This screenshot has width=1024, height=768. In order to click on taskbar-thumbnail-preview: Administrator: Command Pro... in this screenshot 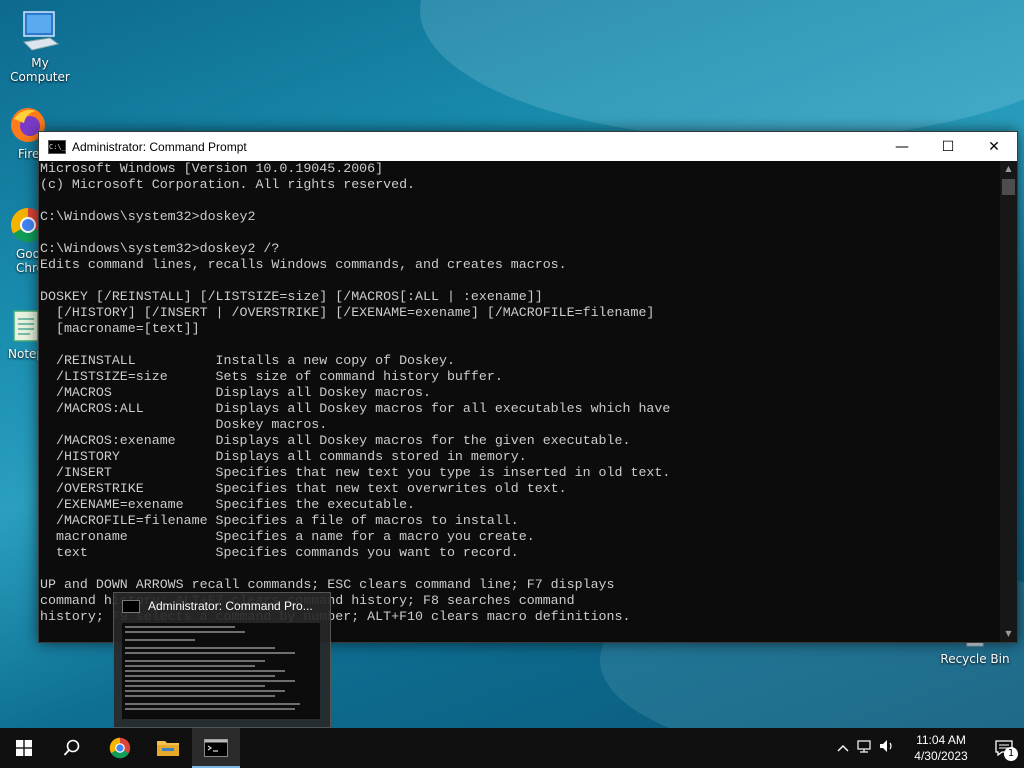, I will do `click(222, 660)`.